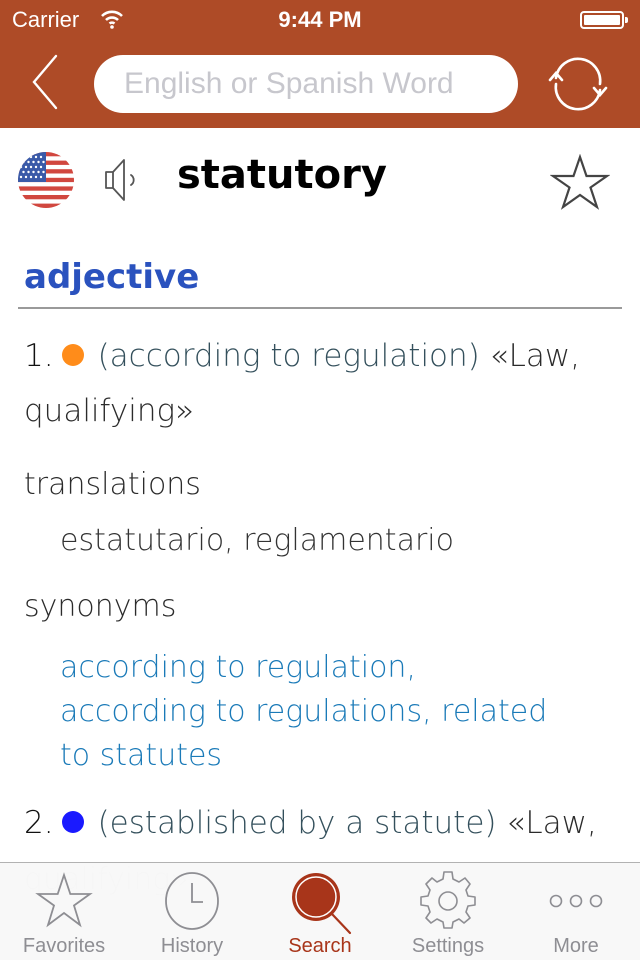 Image resolution: width=640 pixels, height=960 pixels. Describe the element at coordinates (576, 901) in the screenshot. I see `more-icon` at that location.